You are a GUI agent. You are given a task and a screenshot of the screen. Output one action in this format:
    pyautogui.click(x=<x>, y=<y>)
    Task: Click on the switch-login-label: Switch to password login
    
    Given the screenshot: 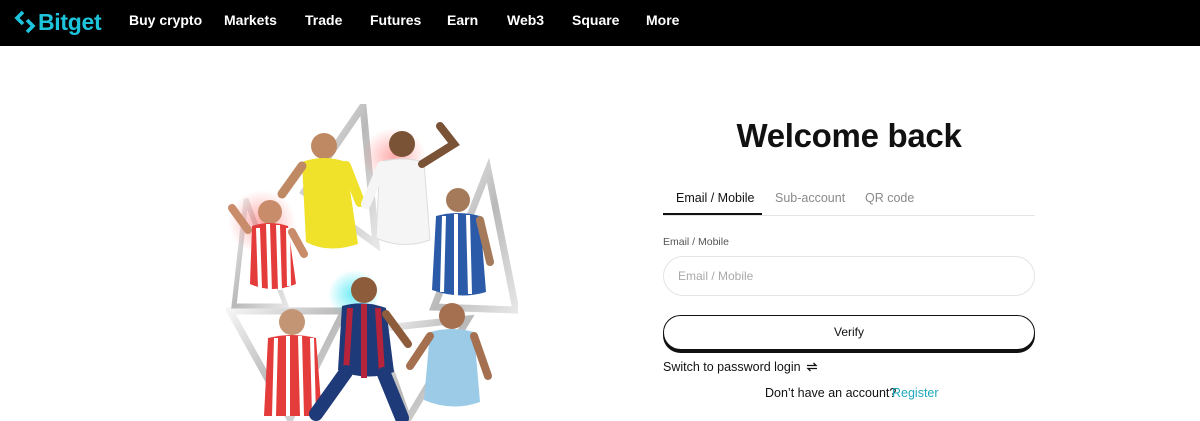 What is the action you would take?
    pyautogui.click(x=732, y=367)
    